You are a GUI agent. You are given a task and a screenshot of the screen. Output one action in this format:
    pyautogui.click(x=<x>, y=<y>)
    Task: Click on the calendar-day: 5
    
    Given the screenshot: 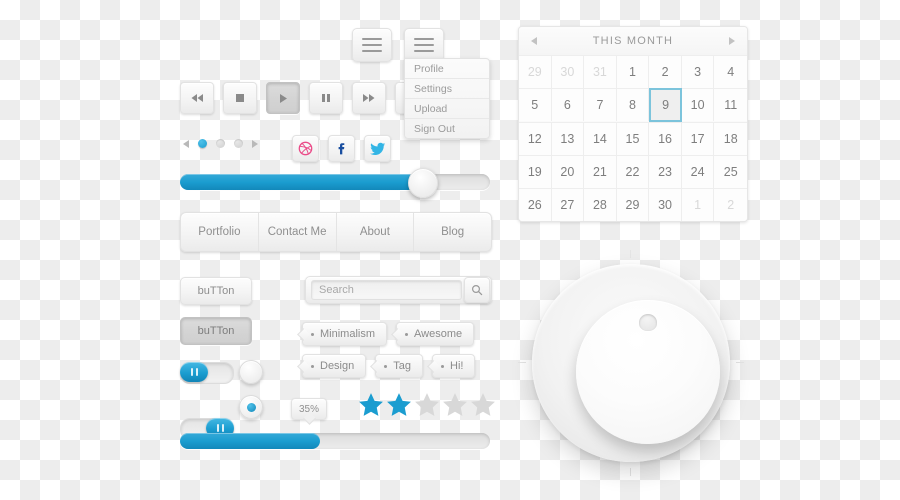 What is the action you would take?
    pyautogui.click(x=535, y=104)
    